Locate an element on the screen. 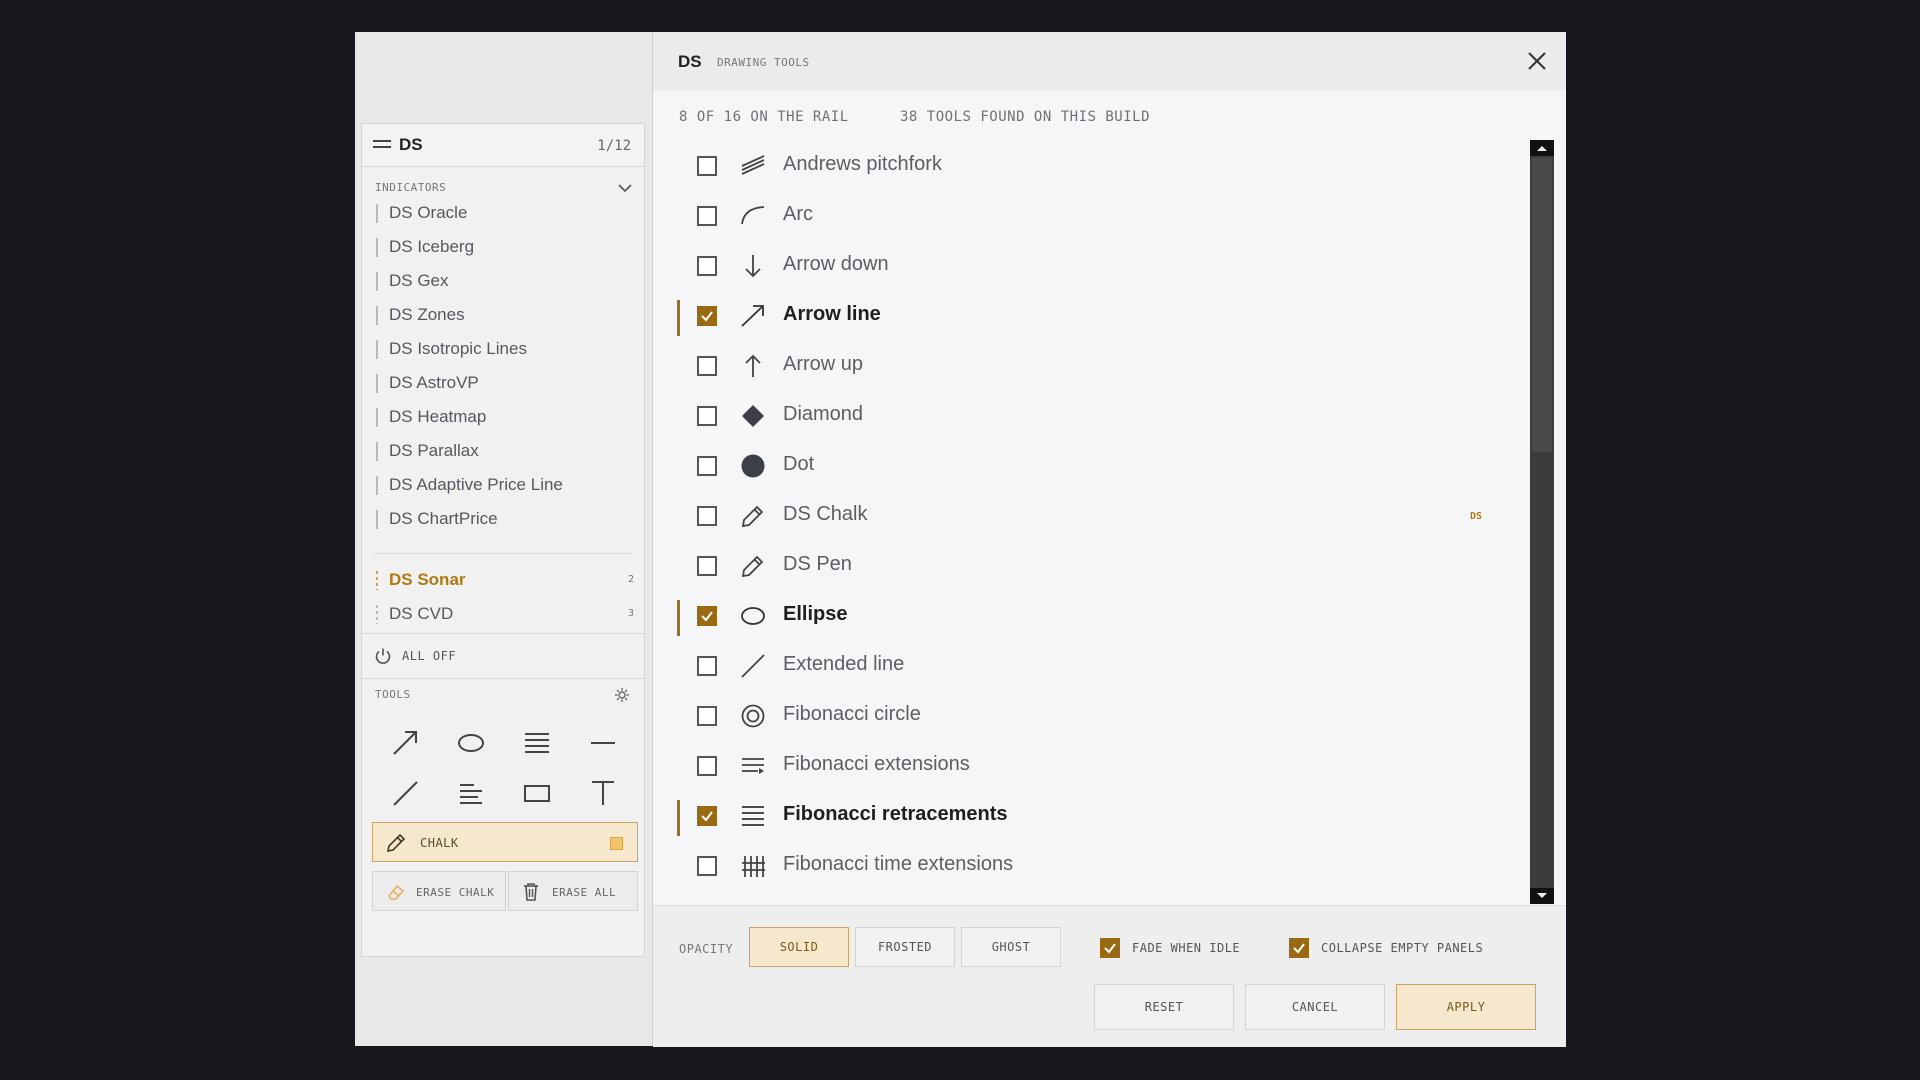  opacity-solid-button: SOLID is located at coordinates (799, 947).